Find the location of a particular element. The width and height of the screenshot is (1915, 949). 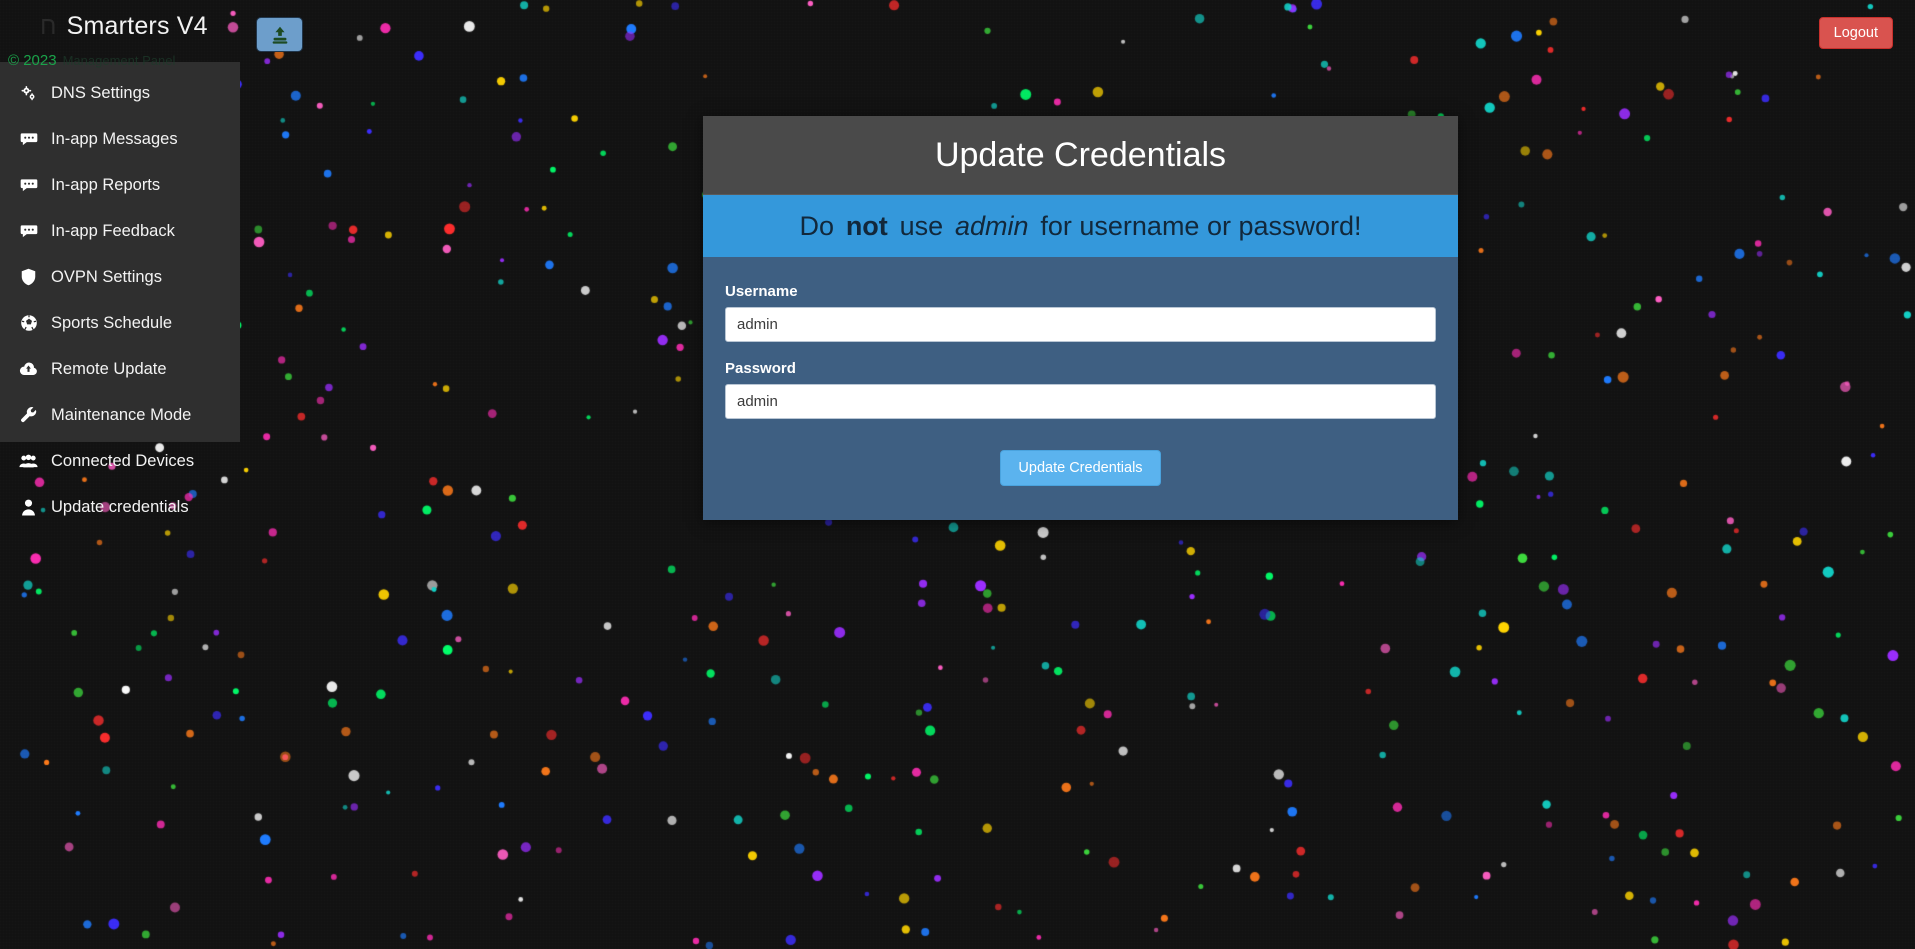

sidebar-item-in-app-reports: In-app Reports is located at coordinates (120, 185).